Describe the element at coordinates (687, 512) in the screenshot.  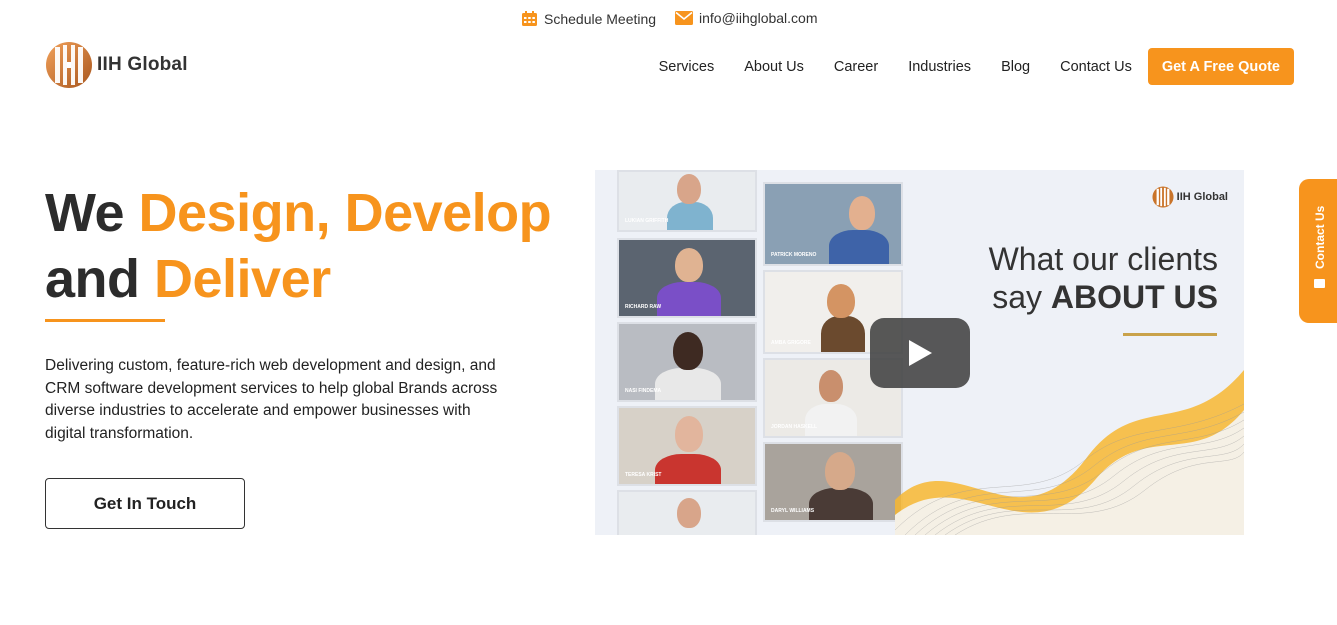
I see `participant-tile` at that location.